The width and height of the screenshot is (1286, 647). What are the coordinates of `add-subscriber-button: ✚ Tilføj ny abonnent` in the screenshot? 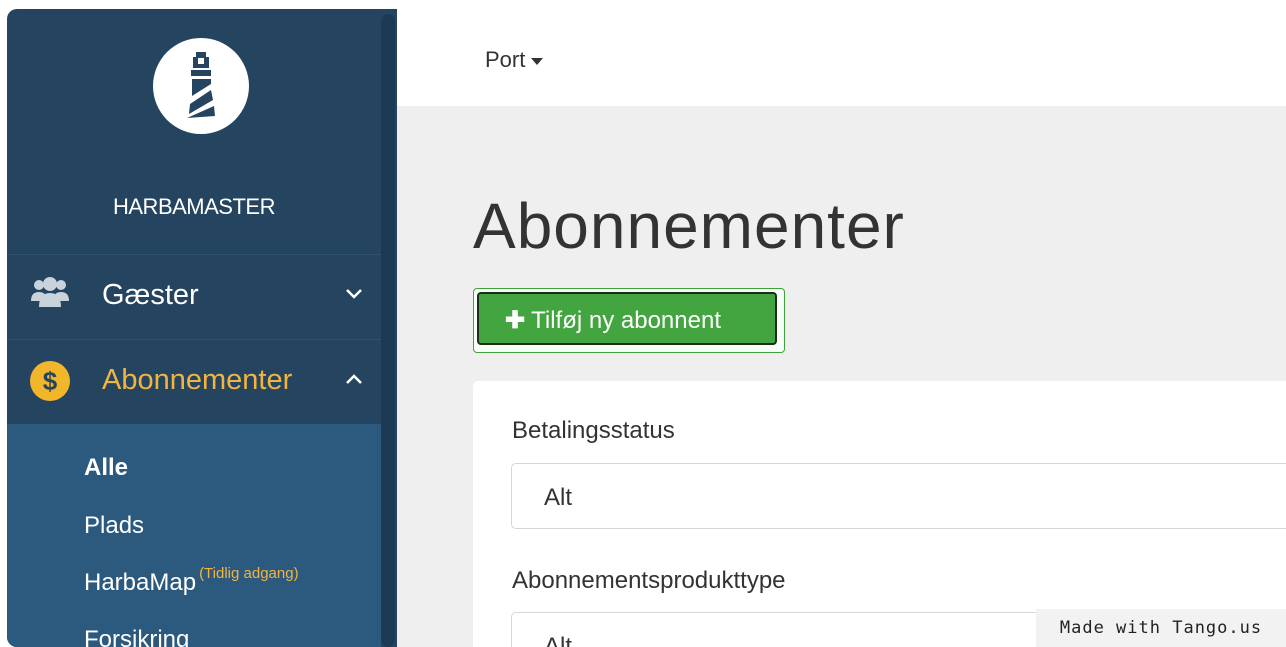 It's located at (627, 318).